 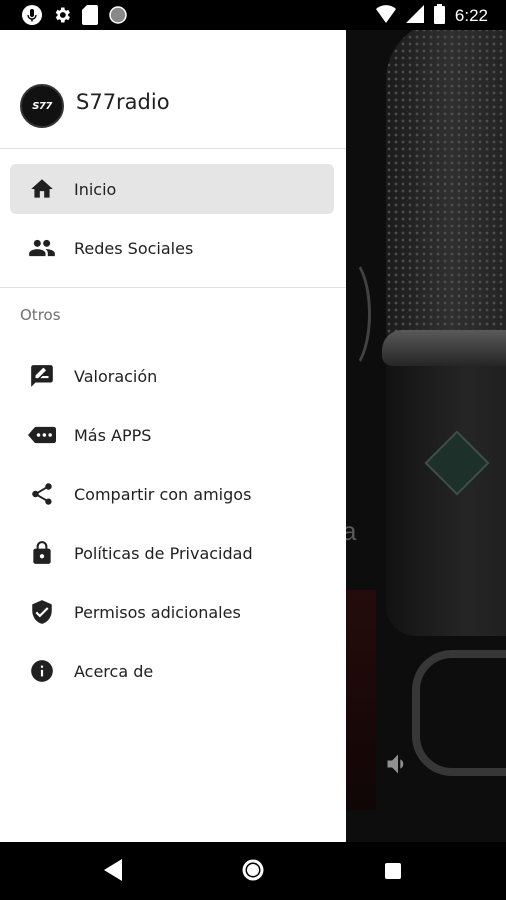 I want to click on people-icon, so click(x=42, y=248).